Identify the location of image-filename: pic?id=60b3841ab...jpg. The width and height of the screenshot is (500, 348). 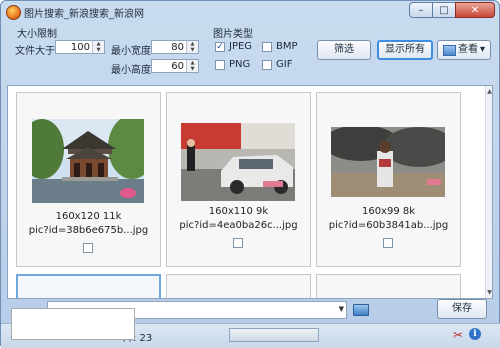
(388, 225).